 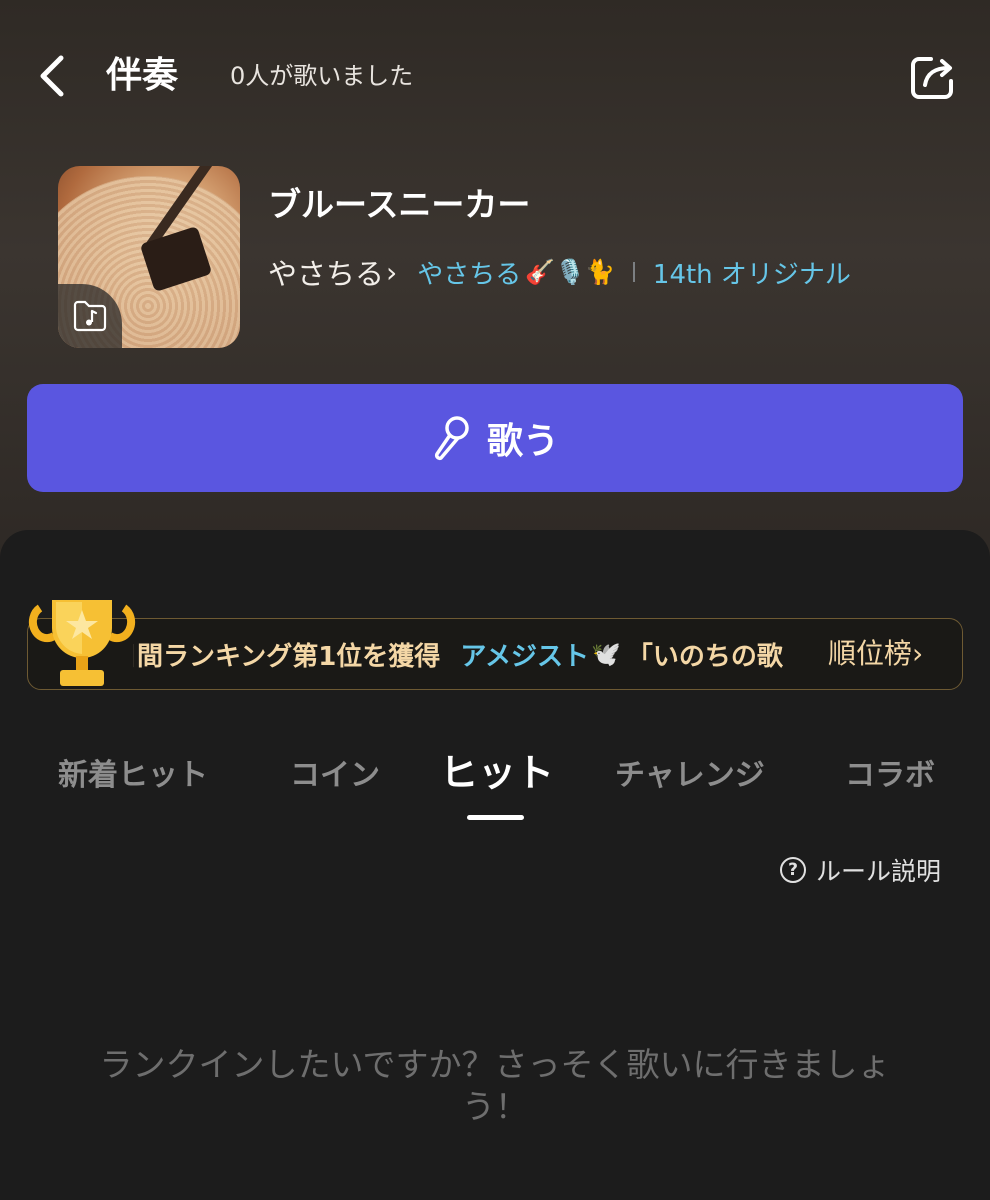 I want to click on uploader-emojis: 🎸 🎙️ 🐈, so click(x=570, y=272).